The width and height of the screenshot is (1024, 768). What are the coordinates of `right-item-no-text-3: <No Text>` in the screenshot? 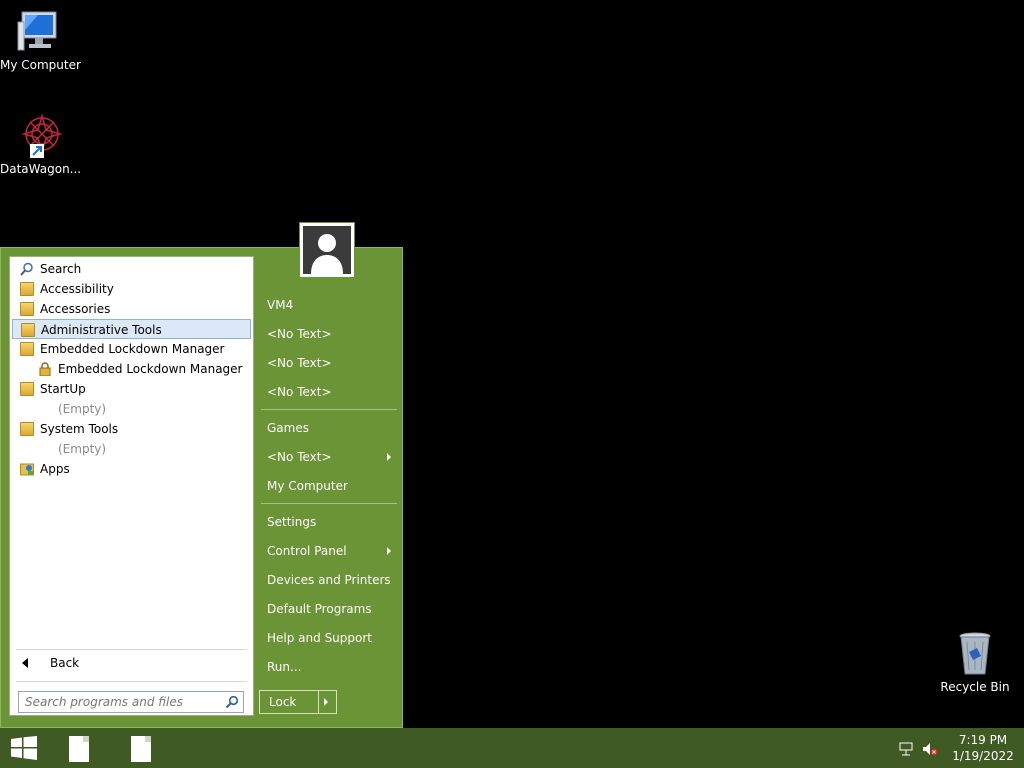 It's located at (328, 392).